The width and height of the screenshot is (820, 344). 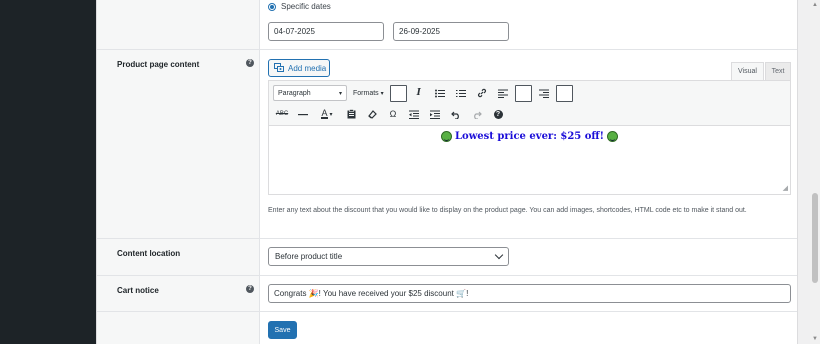 I want to click on content-location-select: Before product title, so click(x=388, y=256).